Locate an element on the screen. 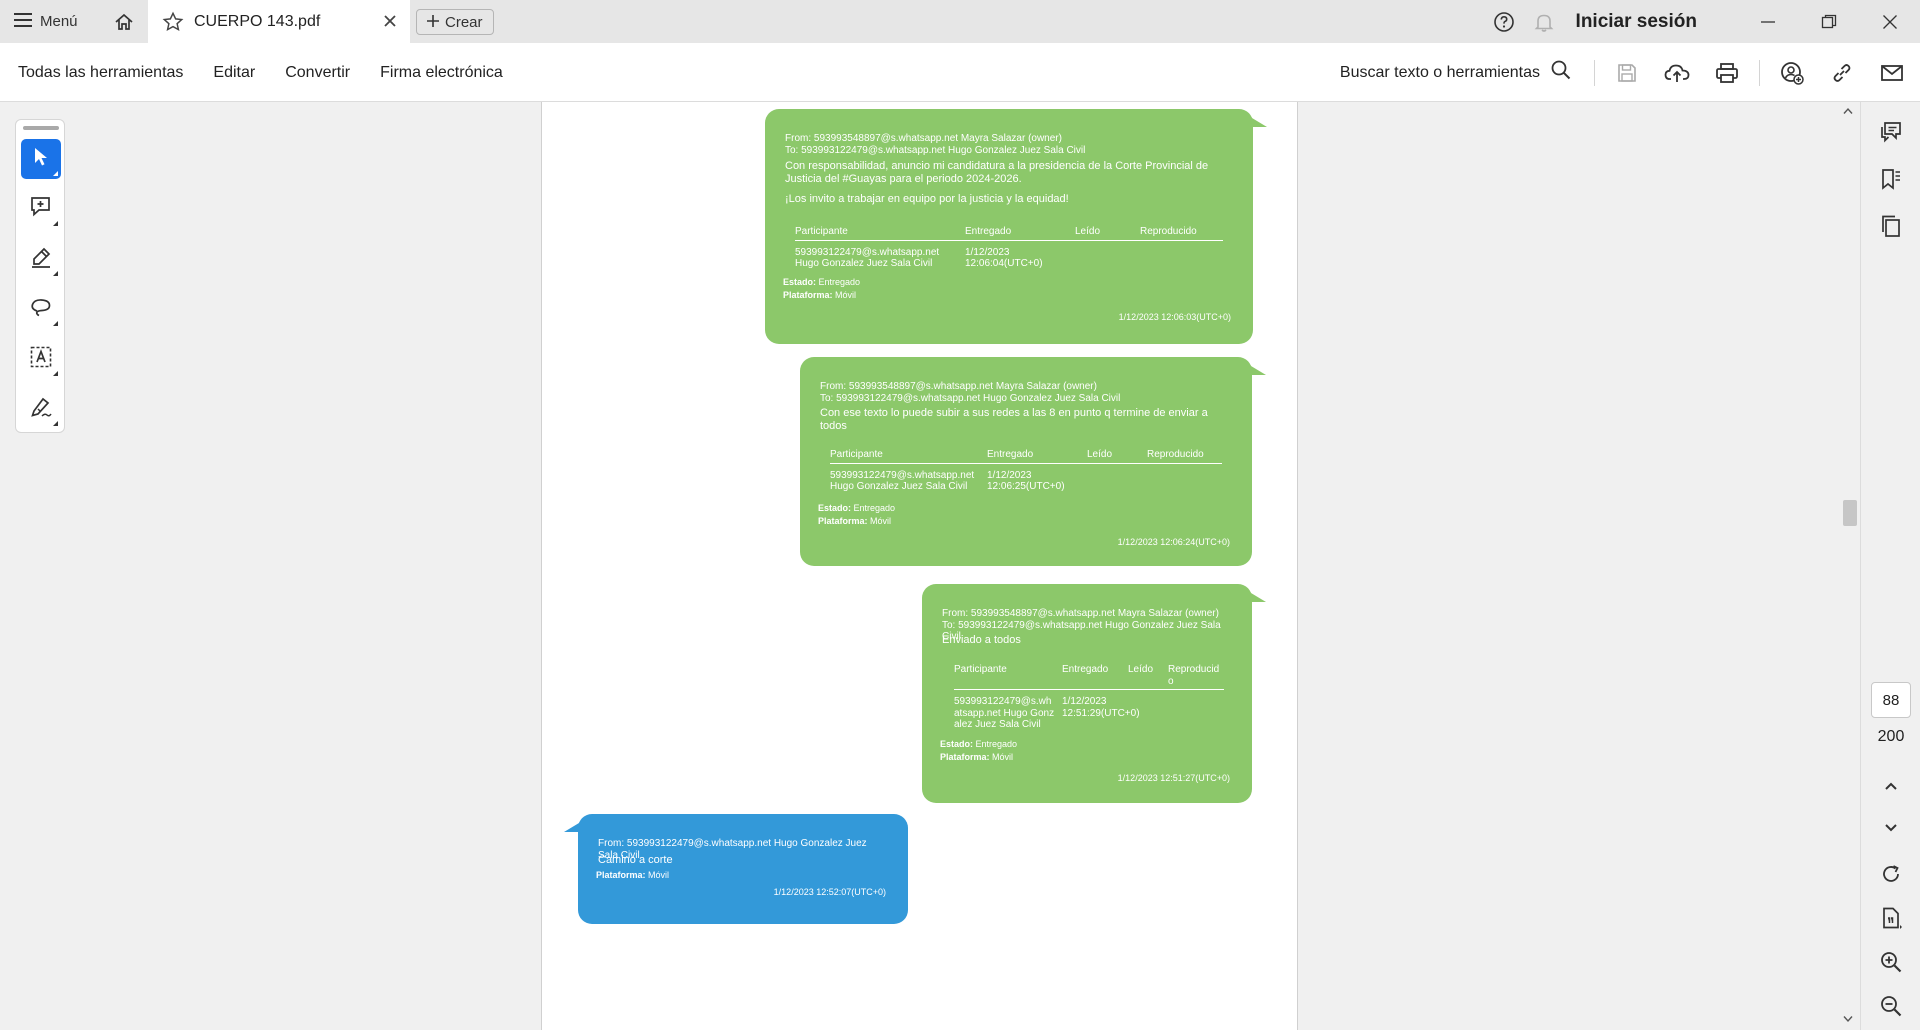 The width and height of the screenshot is (1920, 1030). toolbar-actions: Buscar texto o herramientas is located at coordinates (1625, 72).